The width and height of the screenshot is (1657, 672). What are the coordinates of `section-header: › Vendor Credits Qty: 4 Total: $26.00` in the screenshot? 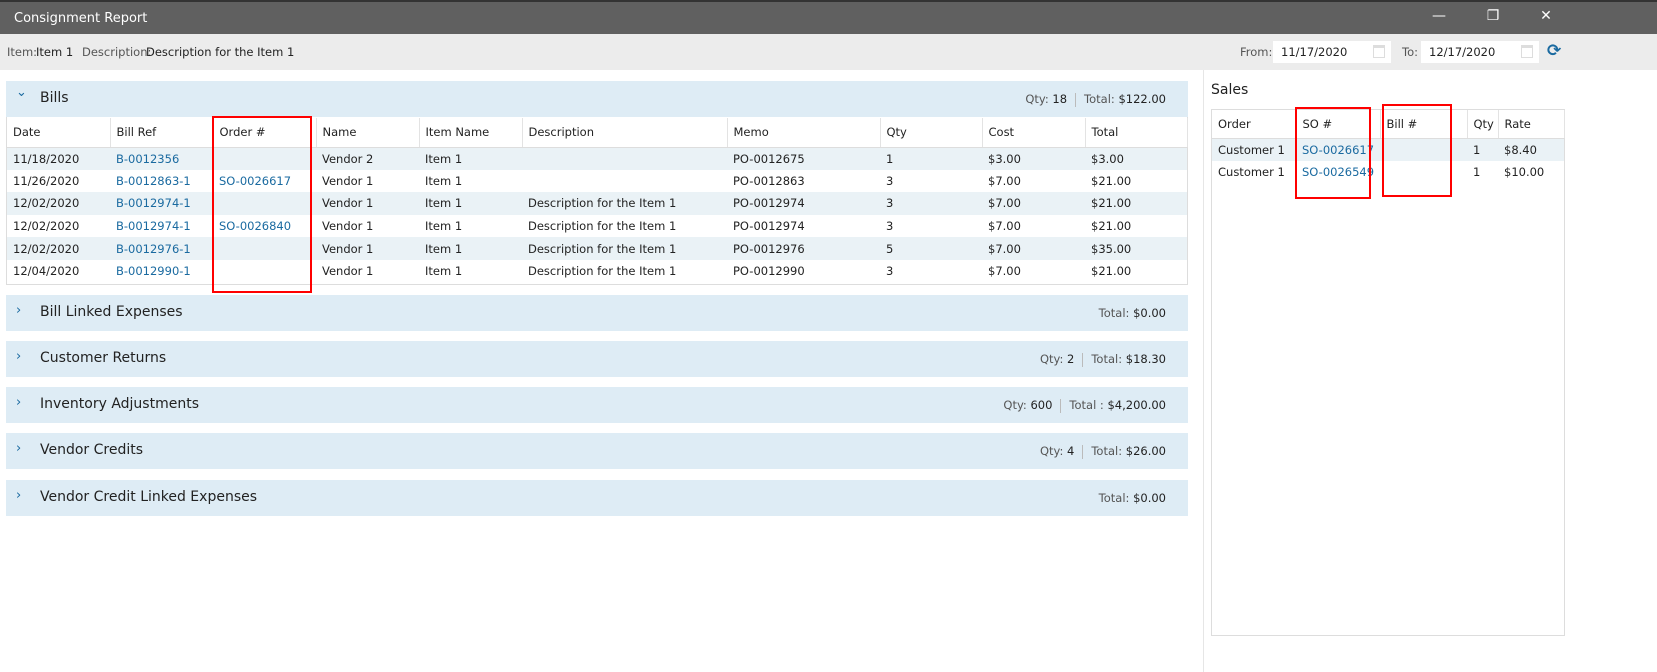 It's located at (597, 451).